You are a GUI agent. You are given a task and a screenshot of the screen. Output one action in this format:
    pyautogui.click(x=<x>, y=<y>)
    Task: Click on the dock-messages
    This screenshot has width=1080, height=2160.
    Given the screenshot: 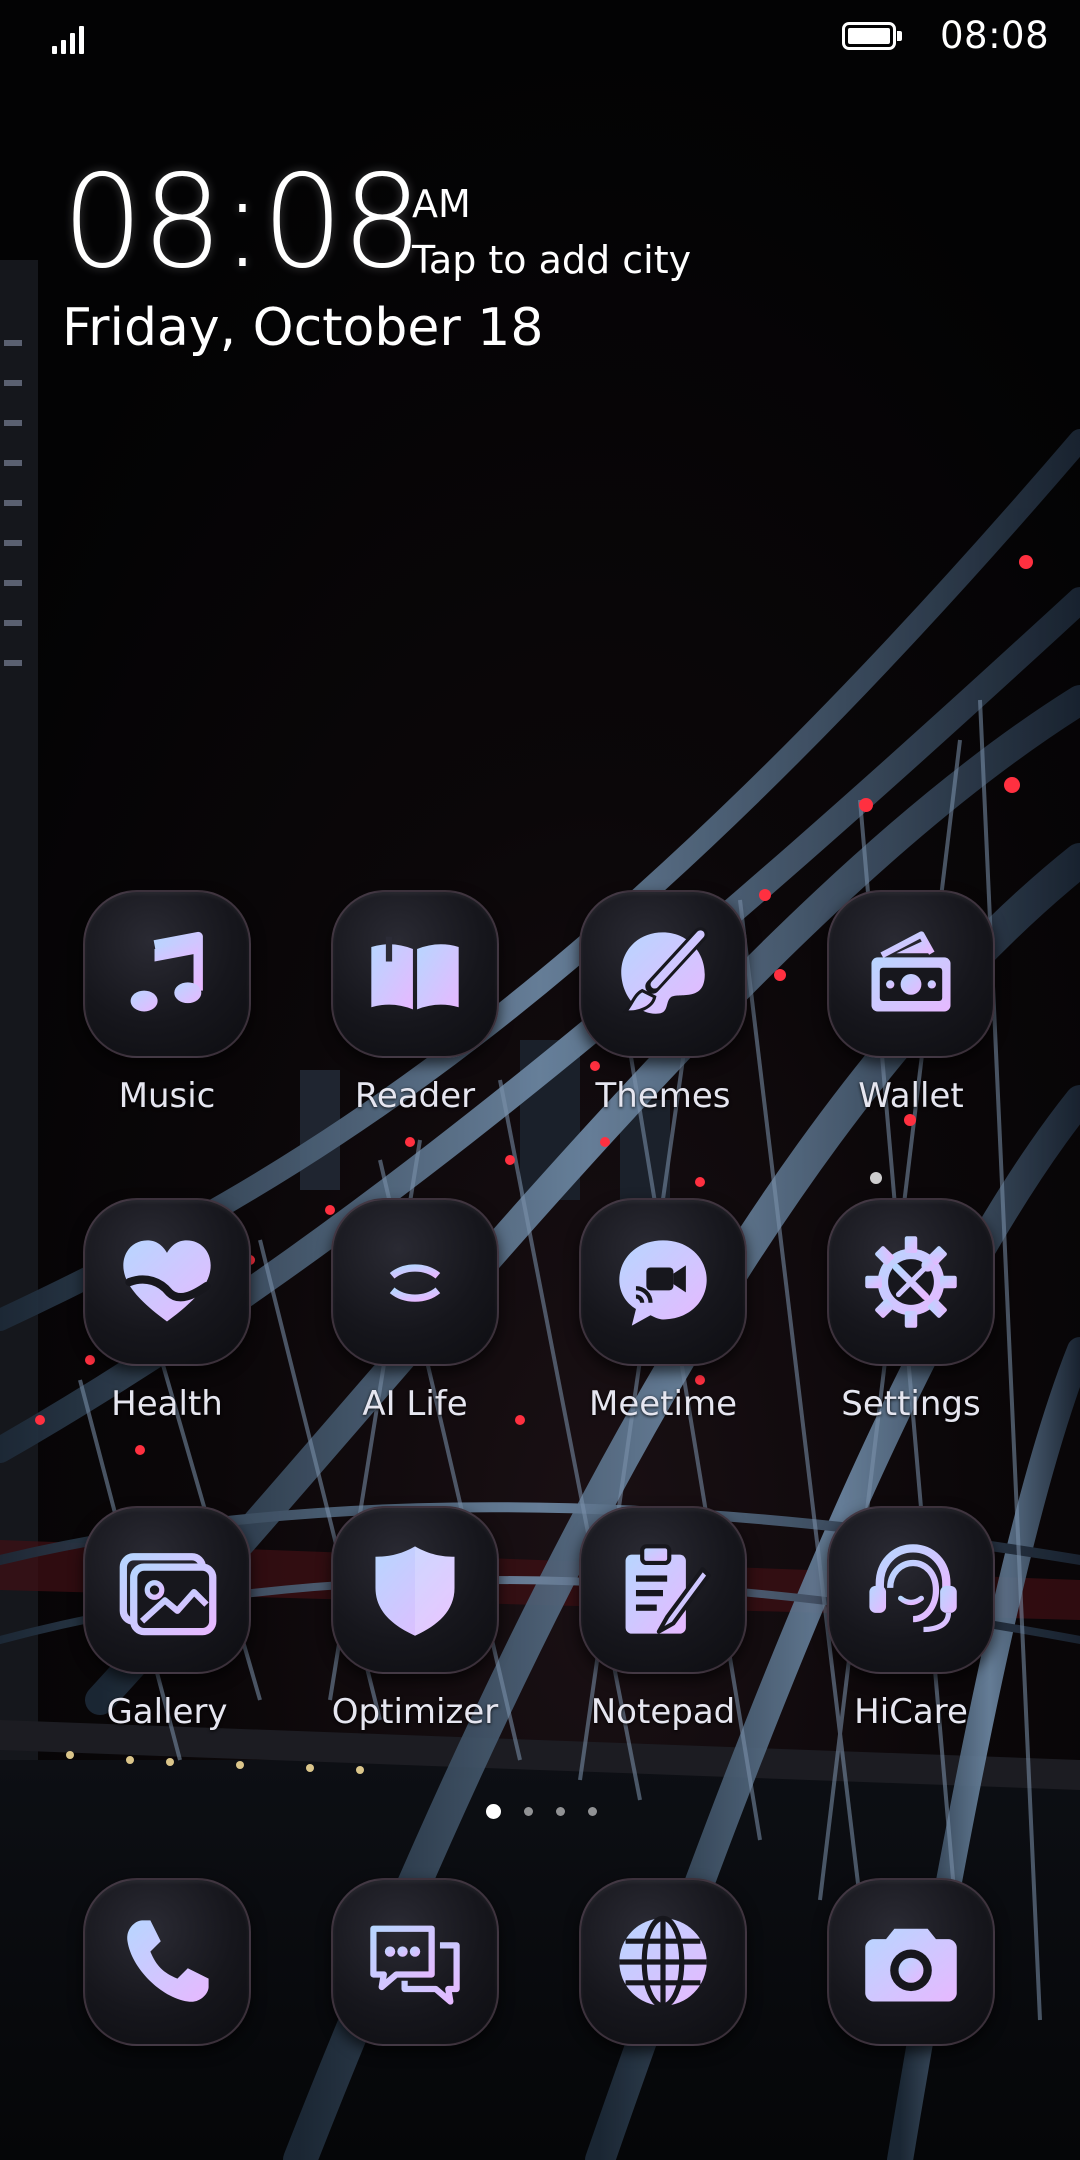 What is the action you would take?
    pyautogui.click(x=415, y=2008)
    